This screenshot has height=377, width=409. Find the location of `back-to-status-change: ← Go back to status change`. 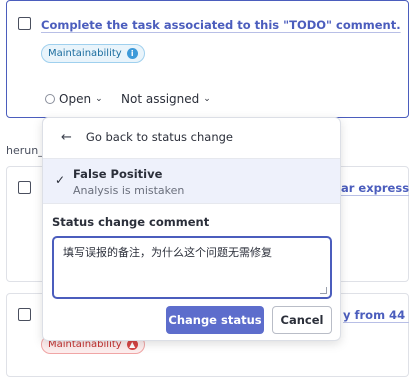

back-to-status-change: ← Go back to status change is located at coordinates (191, 137).